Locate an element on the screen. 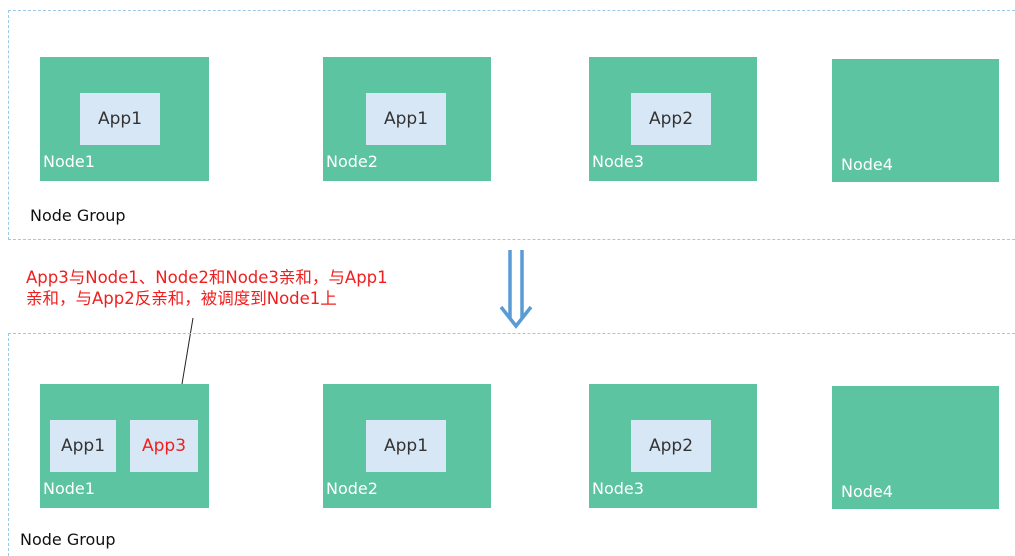 This screenshot has height=556, width=1015. bottom-node1-app3: App3 is located at coordinates (164, 446).